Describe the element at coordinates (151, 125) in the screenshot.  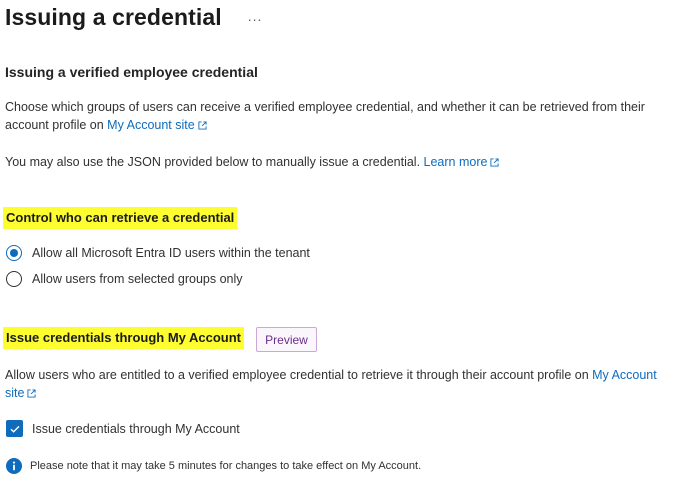
I see `my-account-site-link-label: My Account site` at that location.